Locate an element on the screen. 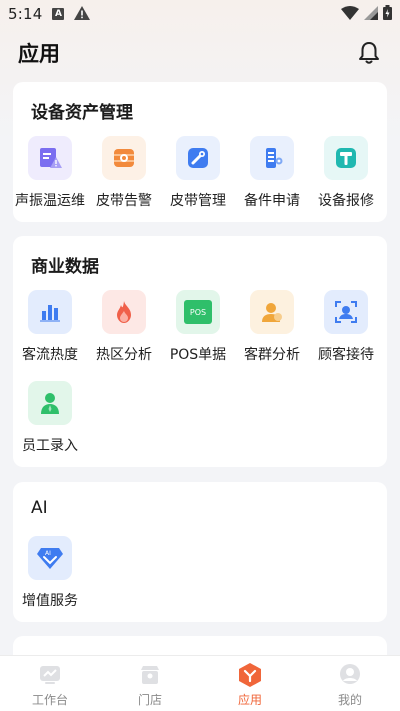 The width and height of the screenshot is (400, 711). warning-icon is located at coordinates (82, 14).